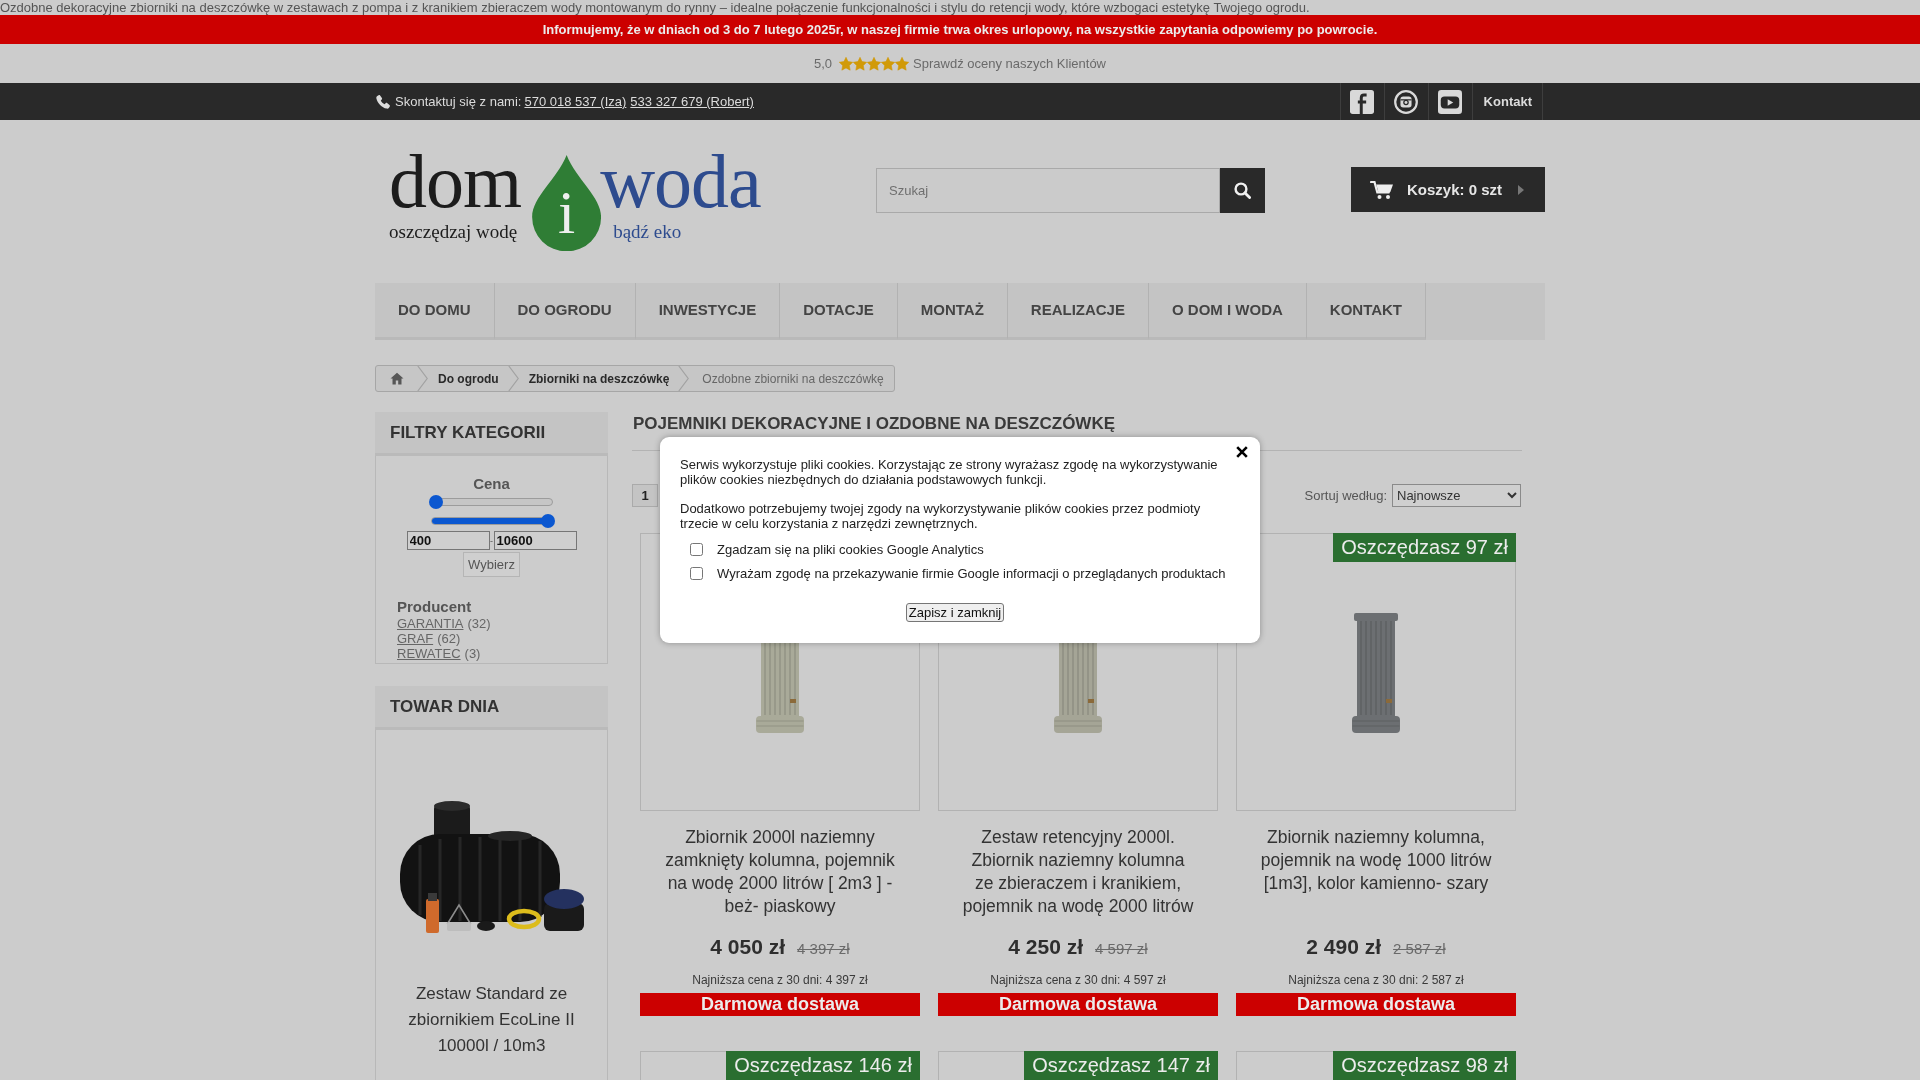  What do you see at coordinates (1121, 948) in the screenshot?
I see `old-price: 4 597 zł` at bounding box center [1121, 948].